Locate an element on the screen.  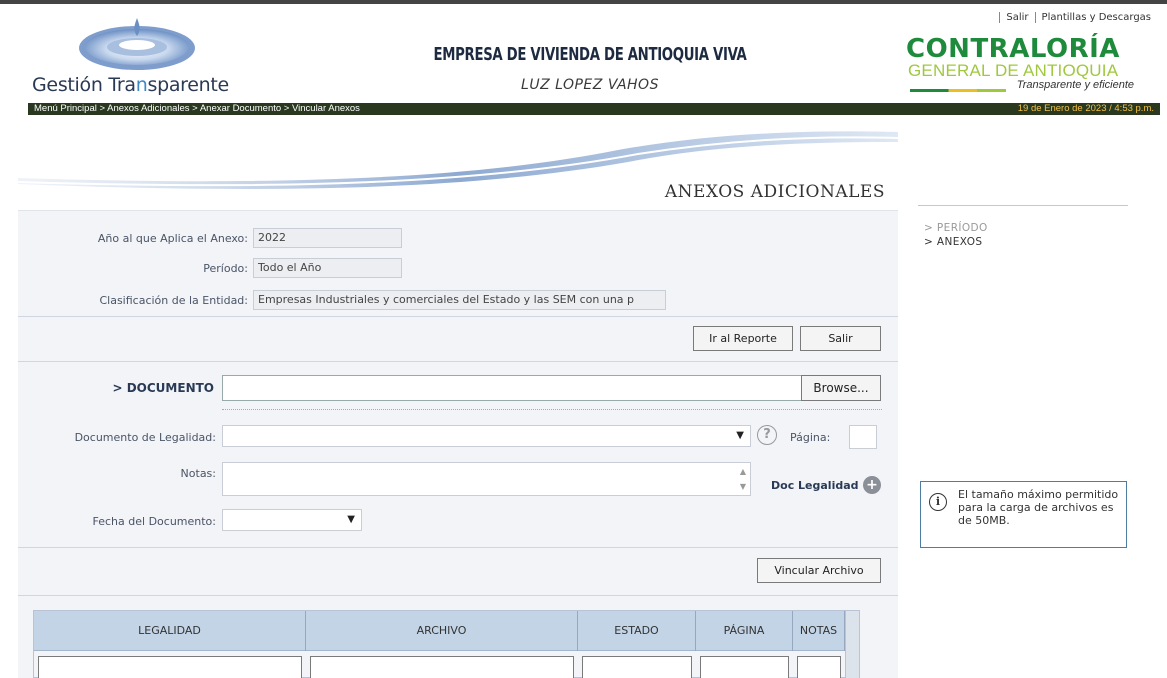
period-label: Período: is located at coordinates (225, 268).